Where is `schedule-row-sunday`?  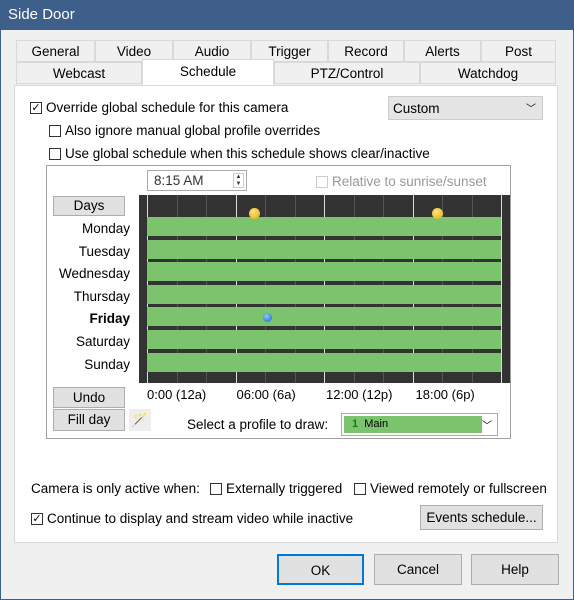 schedule-row-sunday is located at coordinates (324, 362).